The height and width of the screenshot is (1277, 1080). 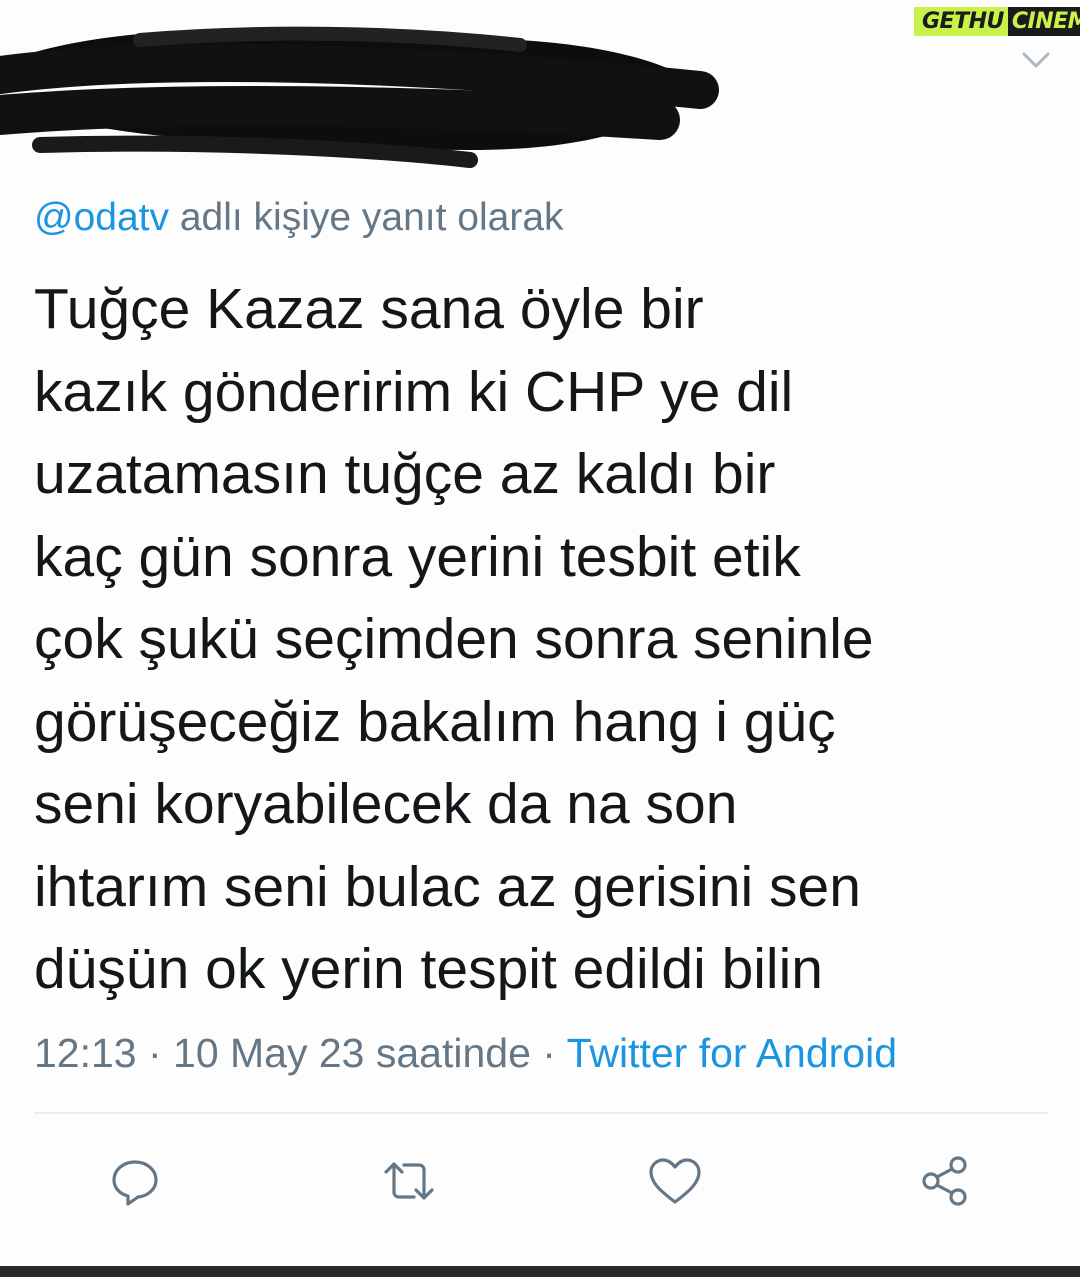 What do you see at coordinates (540, 1271) in the screenshot?
I see `bottom-edge-bar` at bounding box center [540, 1271].